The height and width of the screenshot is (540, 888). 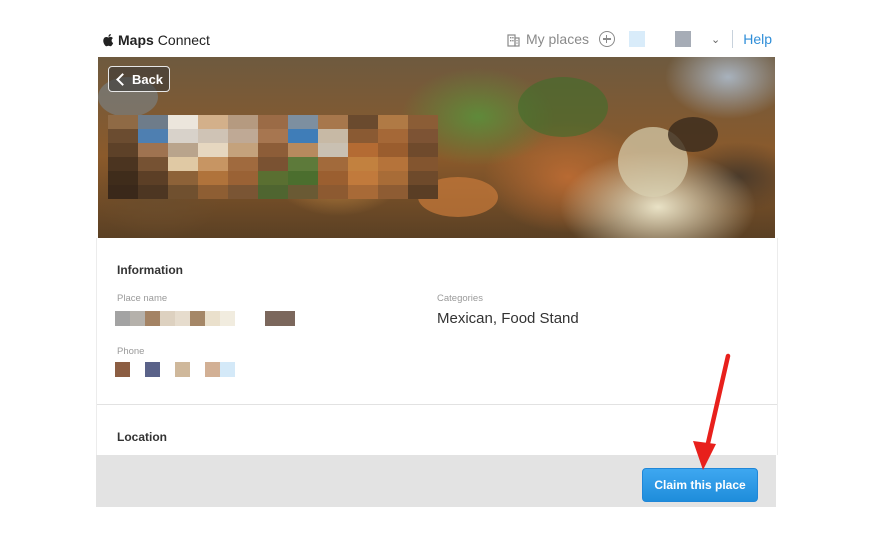 What do you see at coordinates (147, 79) in the screenshot?
I see `back-label: Back` at bounding box center [147, 79].